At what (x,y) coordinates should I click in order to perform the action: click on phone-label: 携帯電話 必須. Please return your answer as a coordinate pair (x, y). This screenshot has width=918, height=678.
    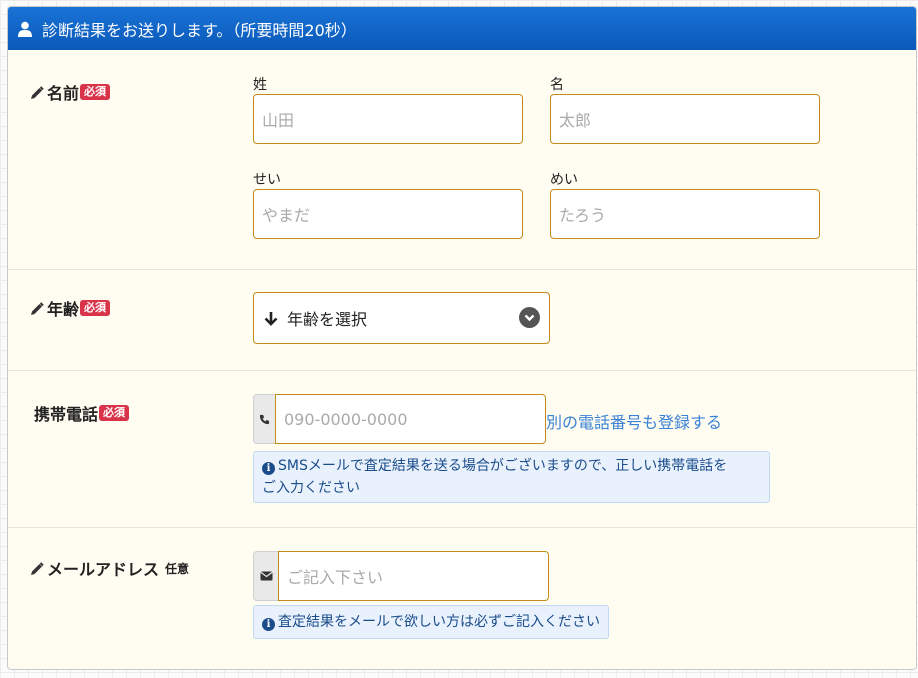
    Looking at the image, I should click on (82, 413).